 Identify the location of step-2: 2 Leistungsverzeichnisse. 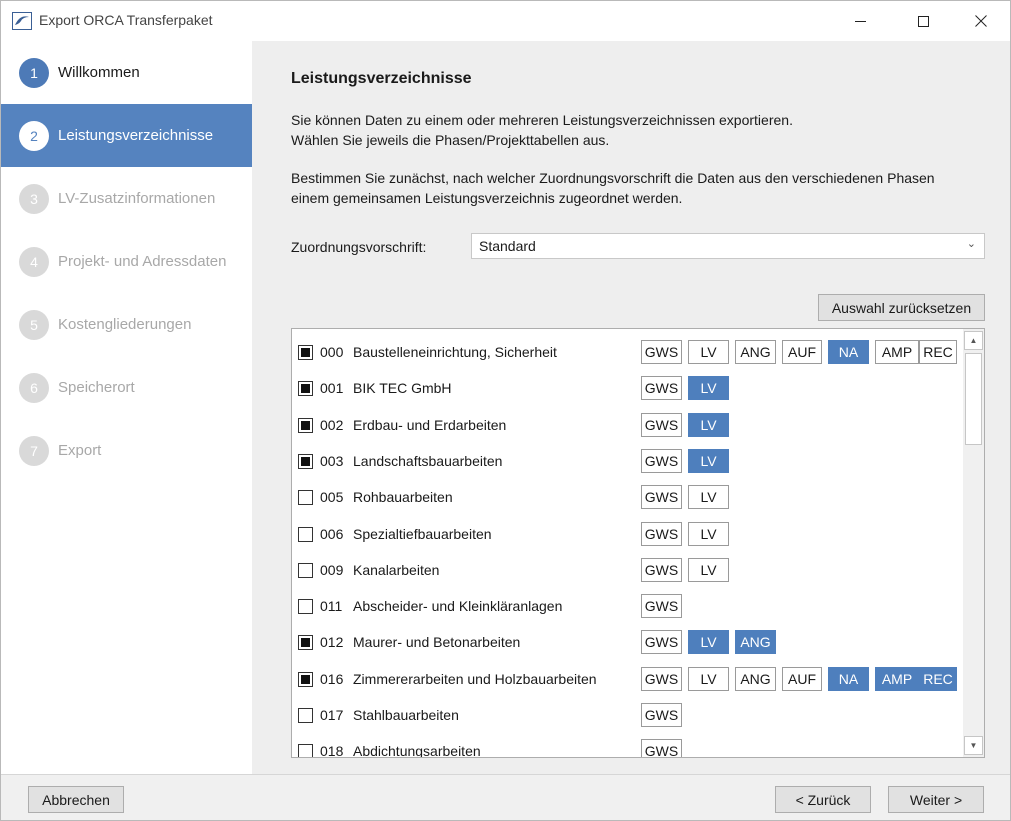
(126, 135).